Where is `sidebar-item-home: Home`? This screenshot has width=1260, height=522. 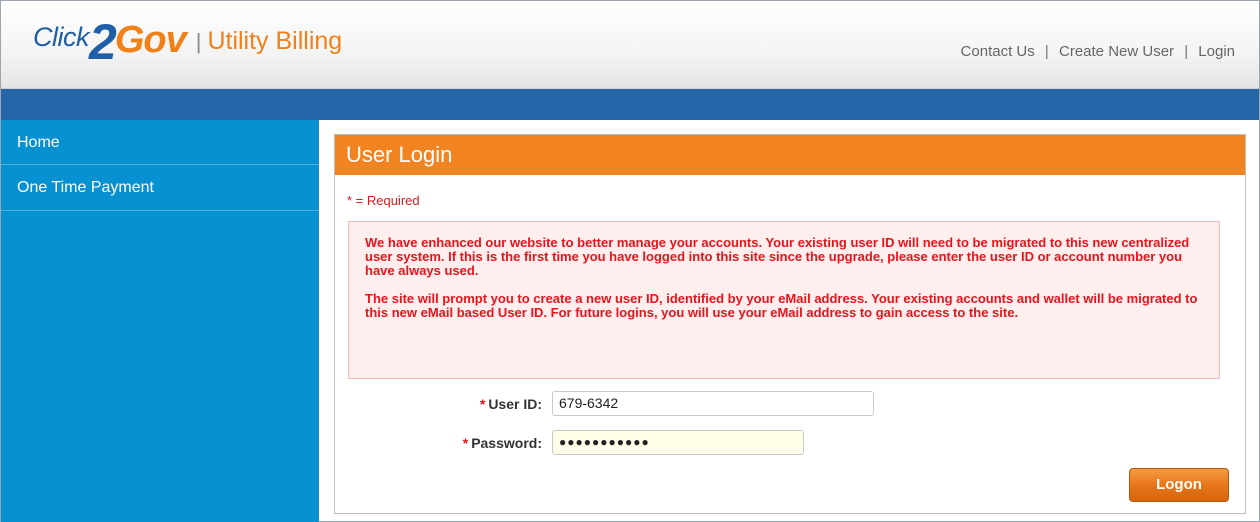
sidebar-item-home: Home is located at coordinates (160, 142).